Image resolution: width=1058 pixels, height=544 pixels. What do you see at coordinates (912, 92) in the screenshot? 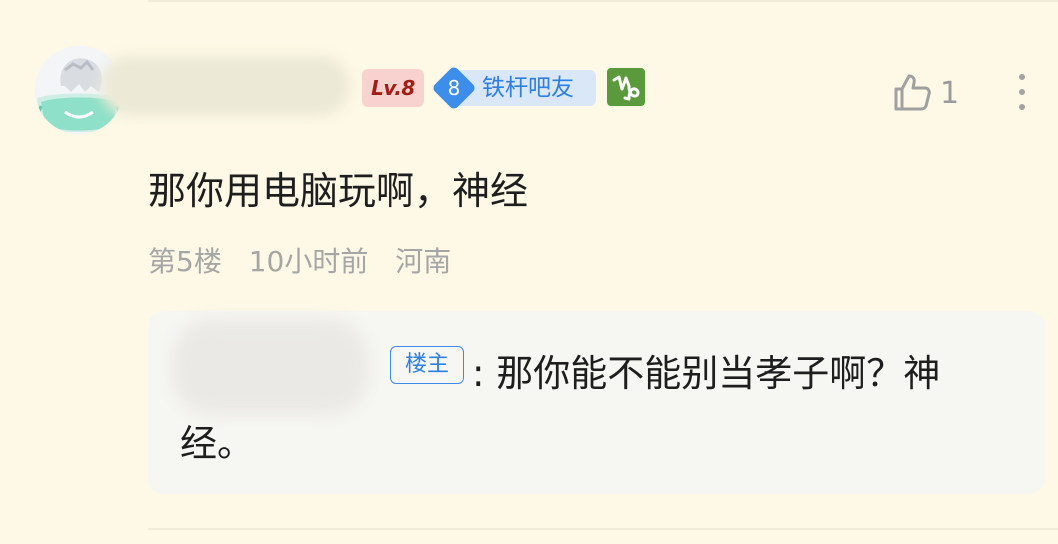
I see `thumbs-up-icon` at bounding box center [912, 92].